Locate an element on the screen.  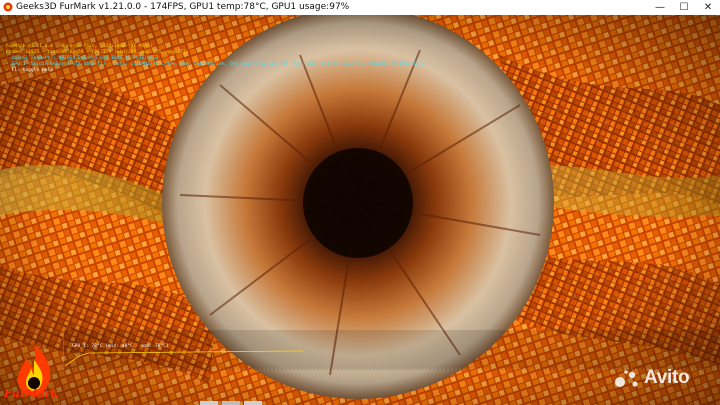
furmark-app-icon is located at coordinates (8, 7).